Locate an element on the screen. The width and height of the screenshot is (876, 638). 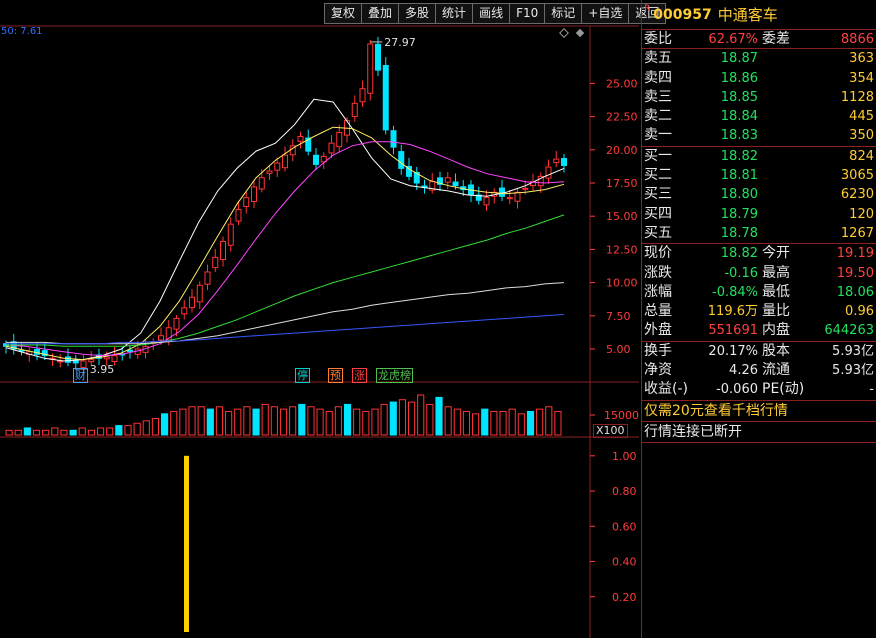
overlay-button: 叠加 is located at coordinates (380, 13).